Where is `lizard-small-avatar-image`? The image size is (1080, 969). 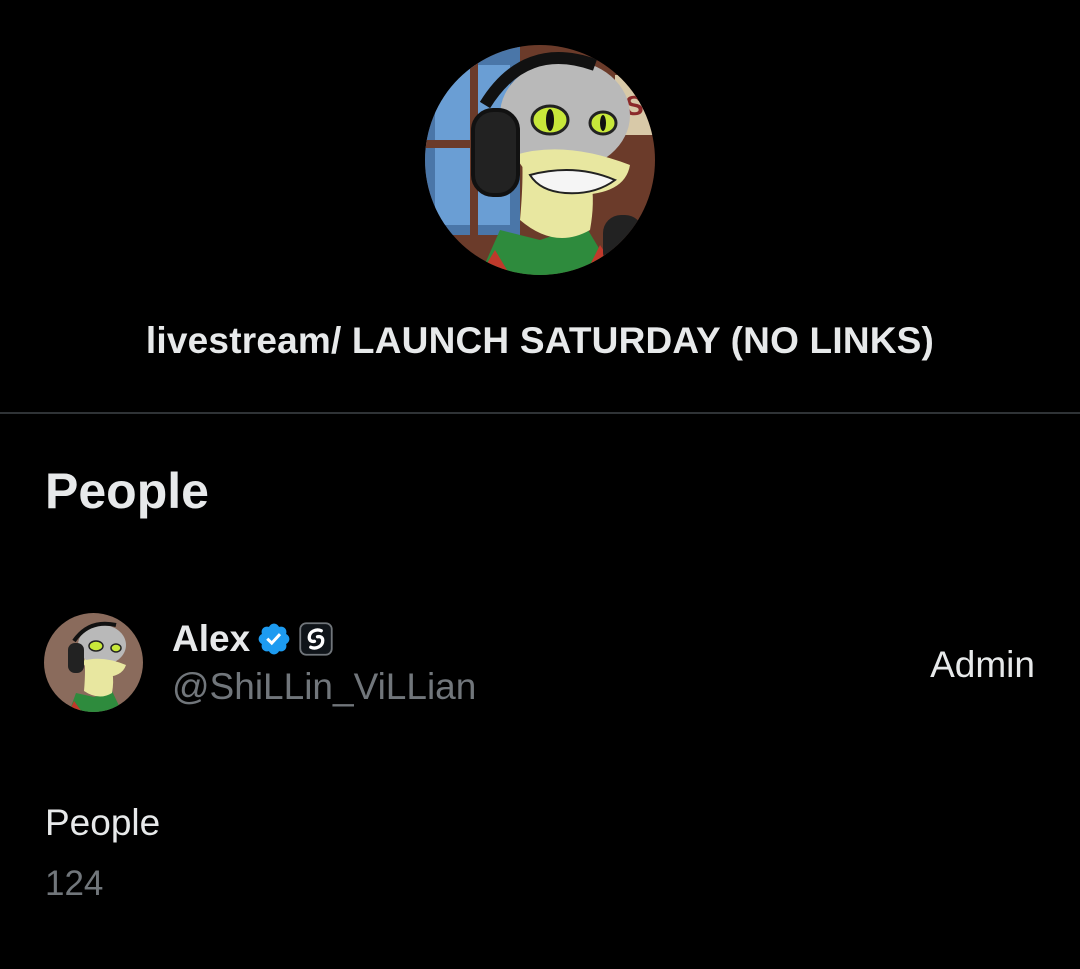 lizard-small-avatar-image is located at coordinates (93, 662).